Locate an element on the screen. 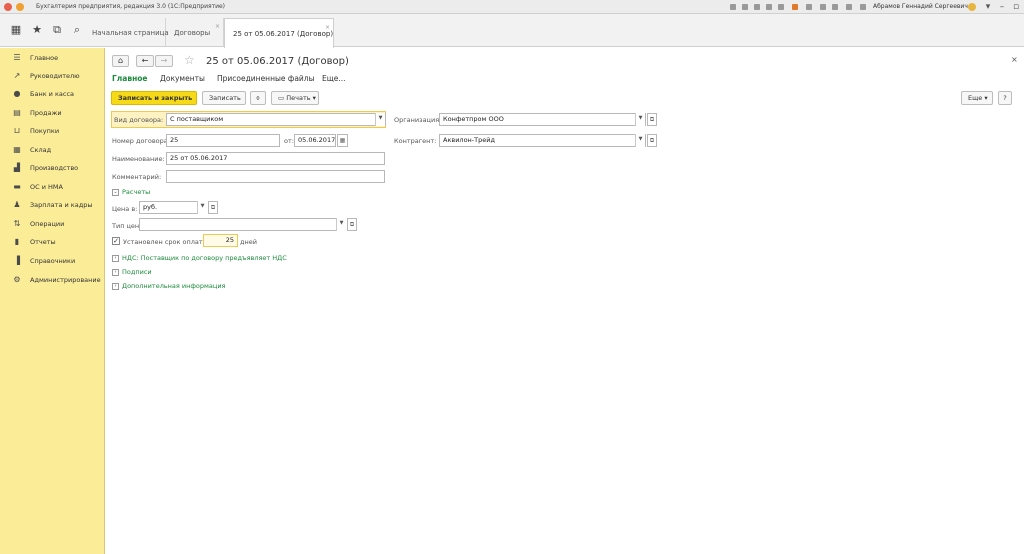  warehouse-icon: ▦ is located at coordinates (17, 149).